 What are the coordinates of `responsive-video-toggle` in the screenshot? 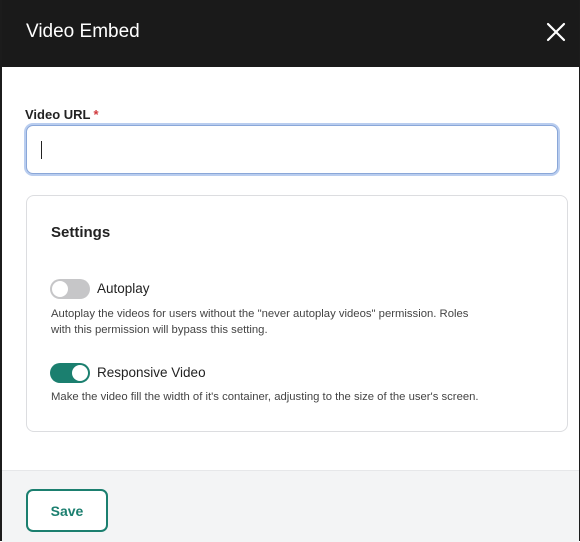 It's located at (70, 373).